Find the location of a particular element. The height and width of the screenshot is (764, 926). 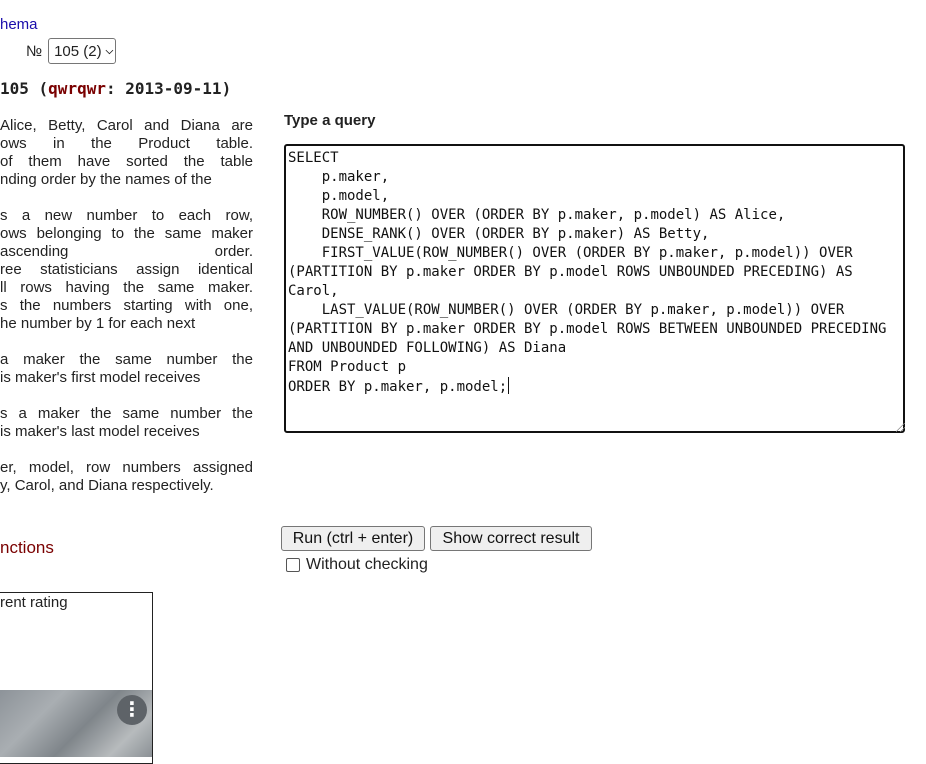

task-title: 105 (qwrqwr: 2013-09-11) is located at coordinates (115, 88).